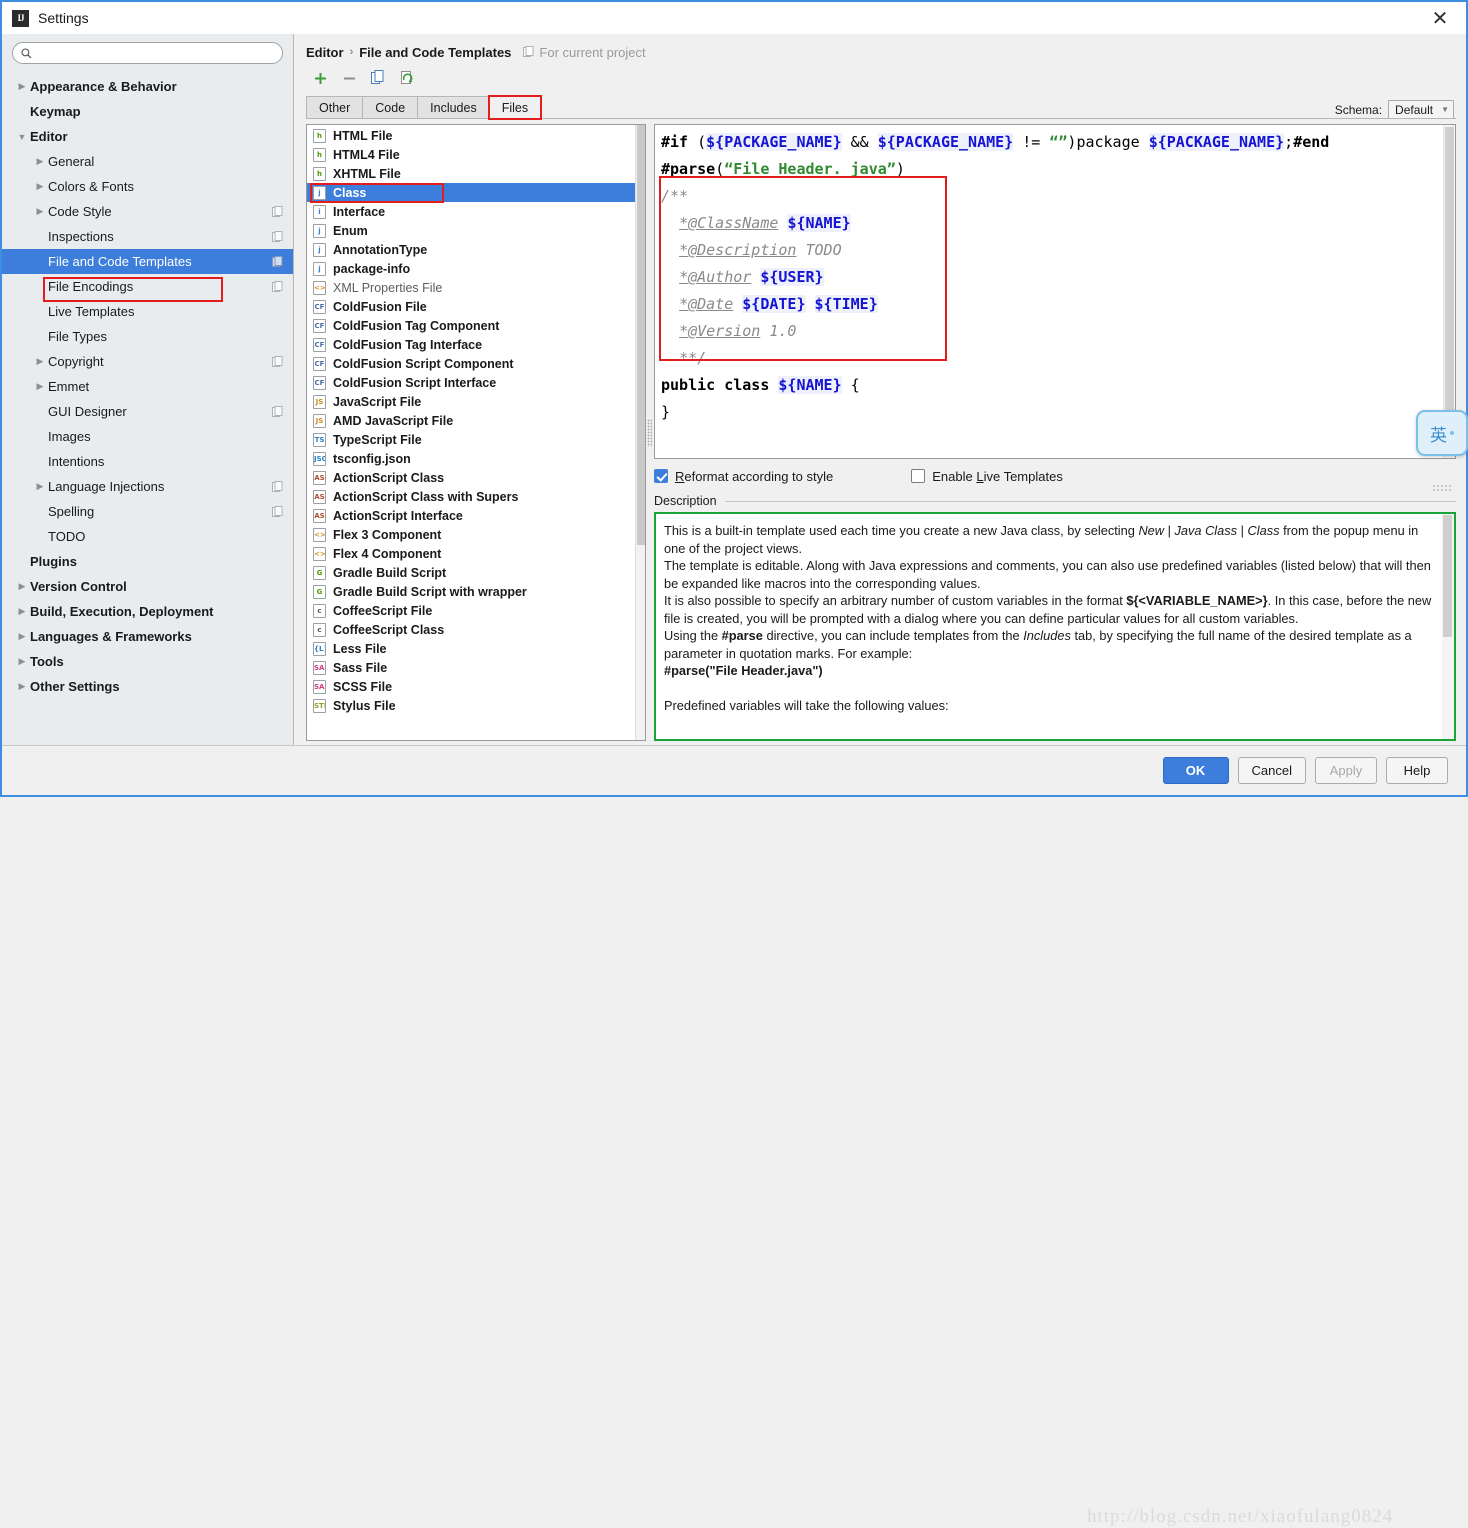  I want to click on file-template-row: <> Flex 3 Component, so click(471, 534).